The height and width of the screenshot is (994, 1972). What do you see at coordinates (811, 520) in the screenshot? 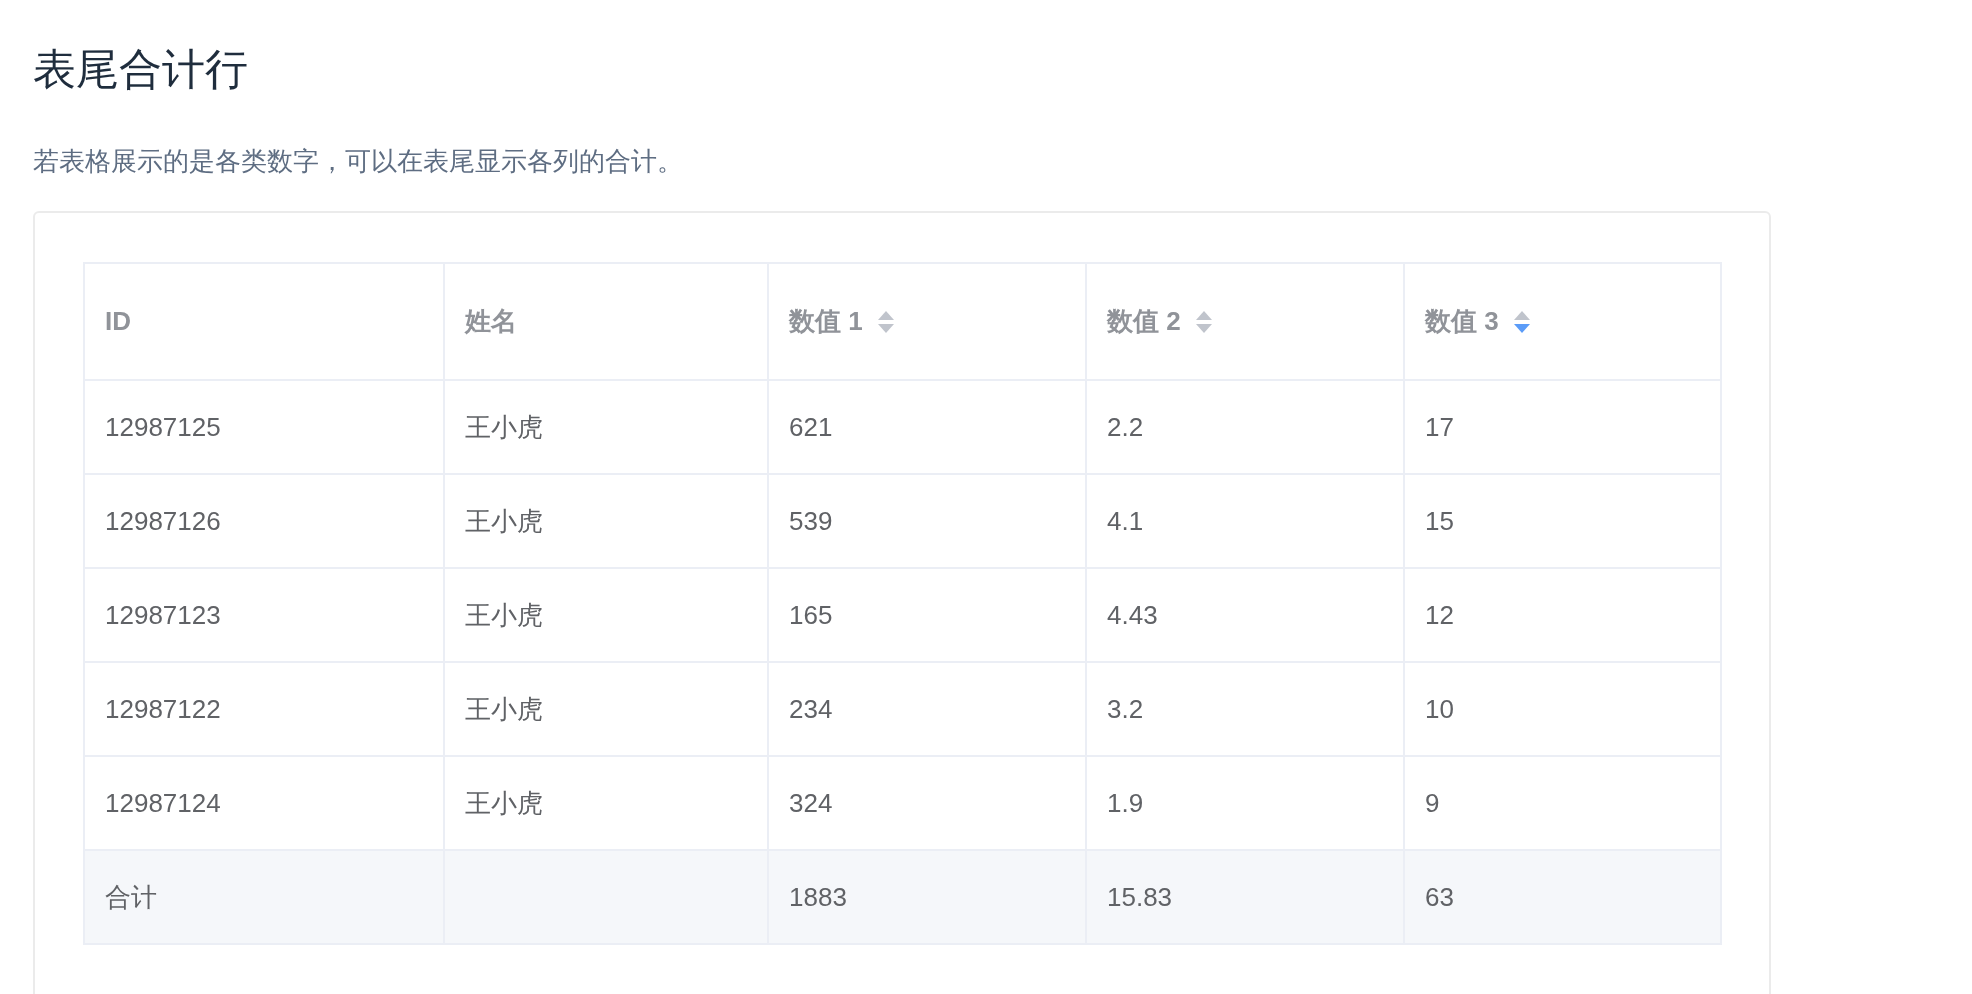
I see `table-cell: 539` at bounding box center [811, 520].